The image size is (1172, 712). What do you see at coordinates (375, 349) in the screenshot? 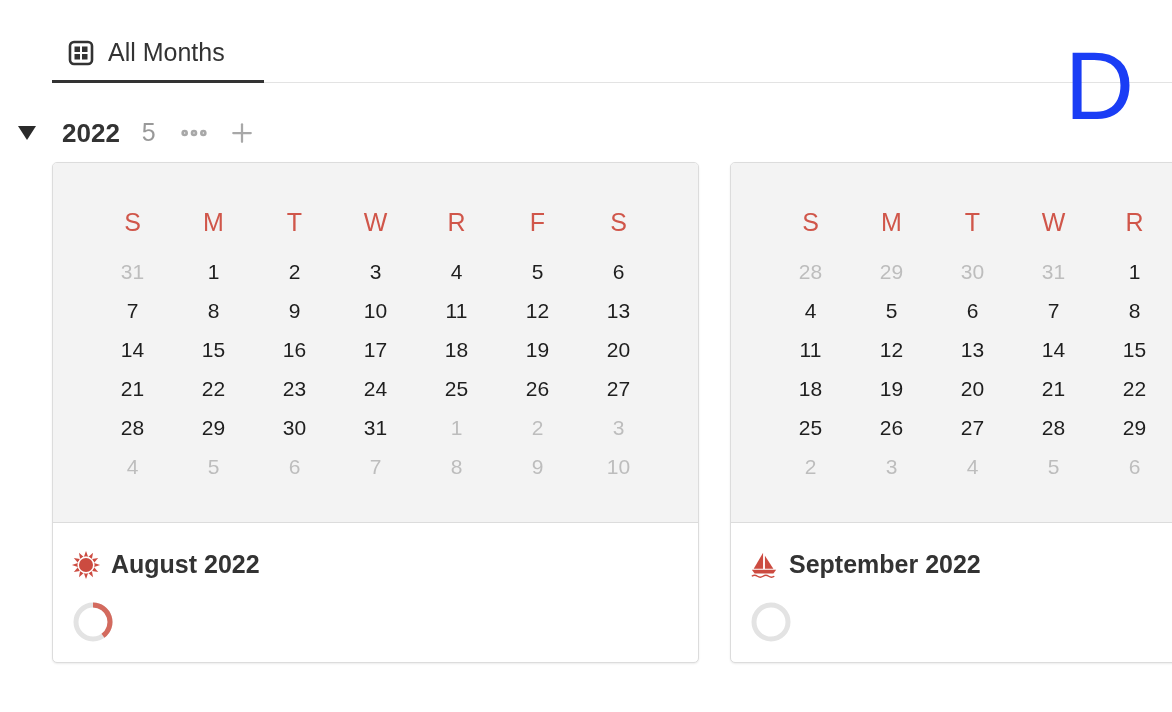
I see `day-number: 17` at bounding box center [375, 349].